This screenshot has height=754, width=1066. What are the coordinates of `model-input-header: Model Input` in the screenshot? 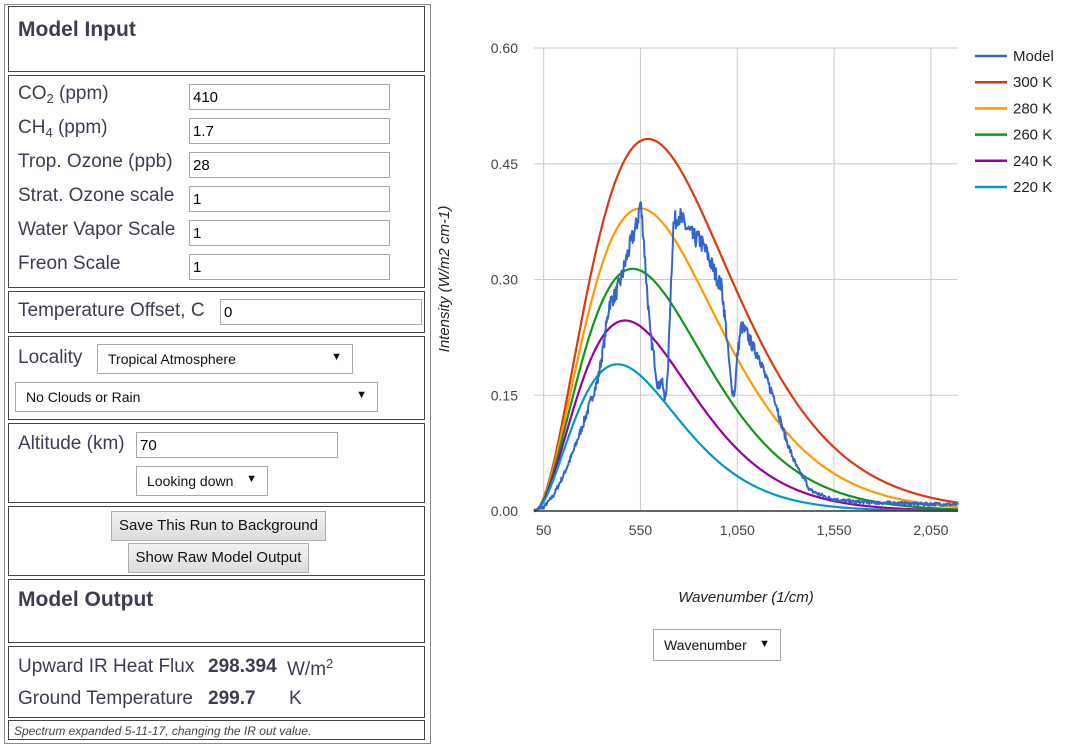 It's located at (216, 39).